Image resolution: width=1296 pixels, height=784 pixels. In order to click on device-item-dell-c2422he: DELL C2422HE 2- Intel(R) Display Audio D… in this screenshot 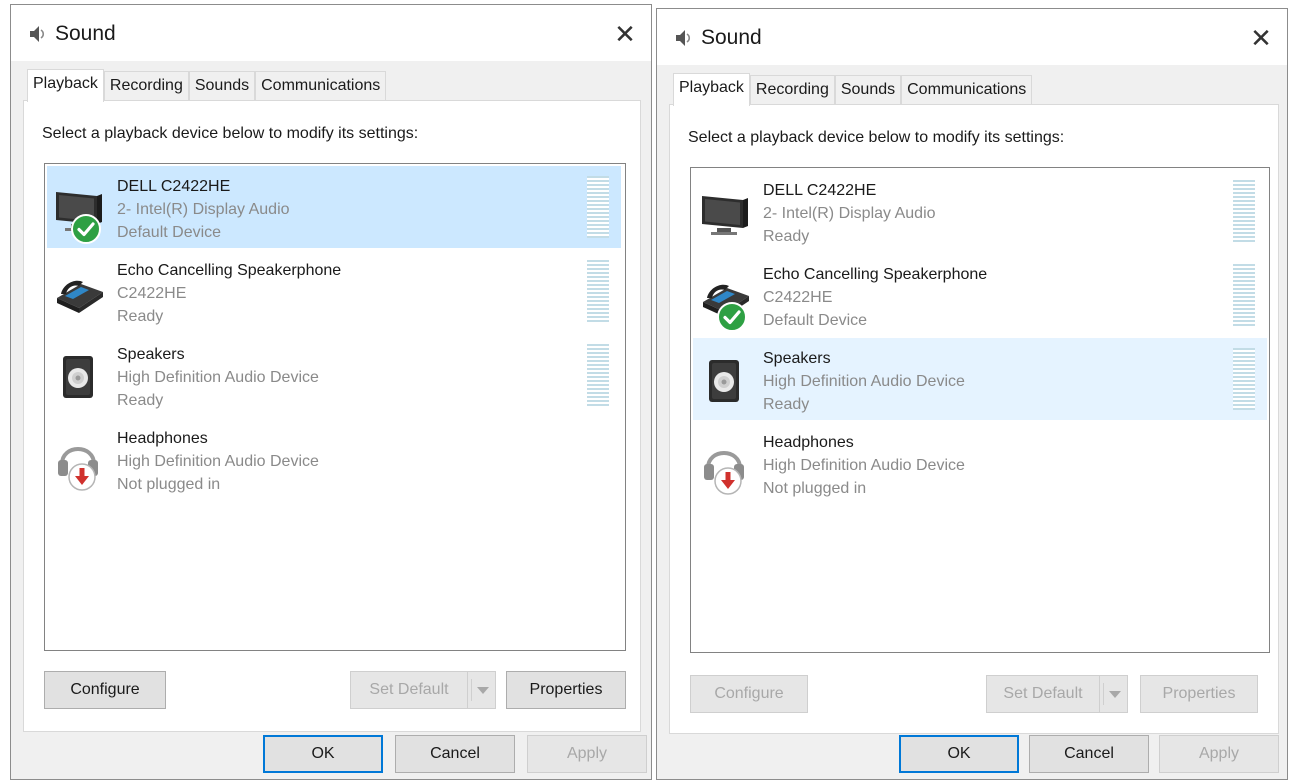, I will do `click(334, 207)`.